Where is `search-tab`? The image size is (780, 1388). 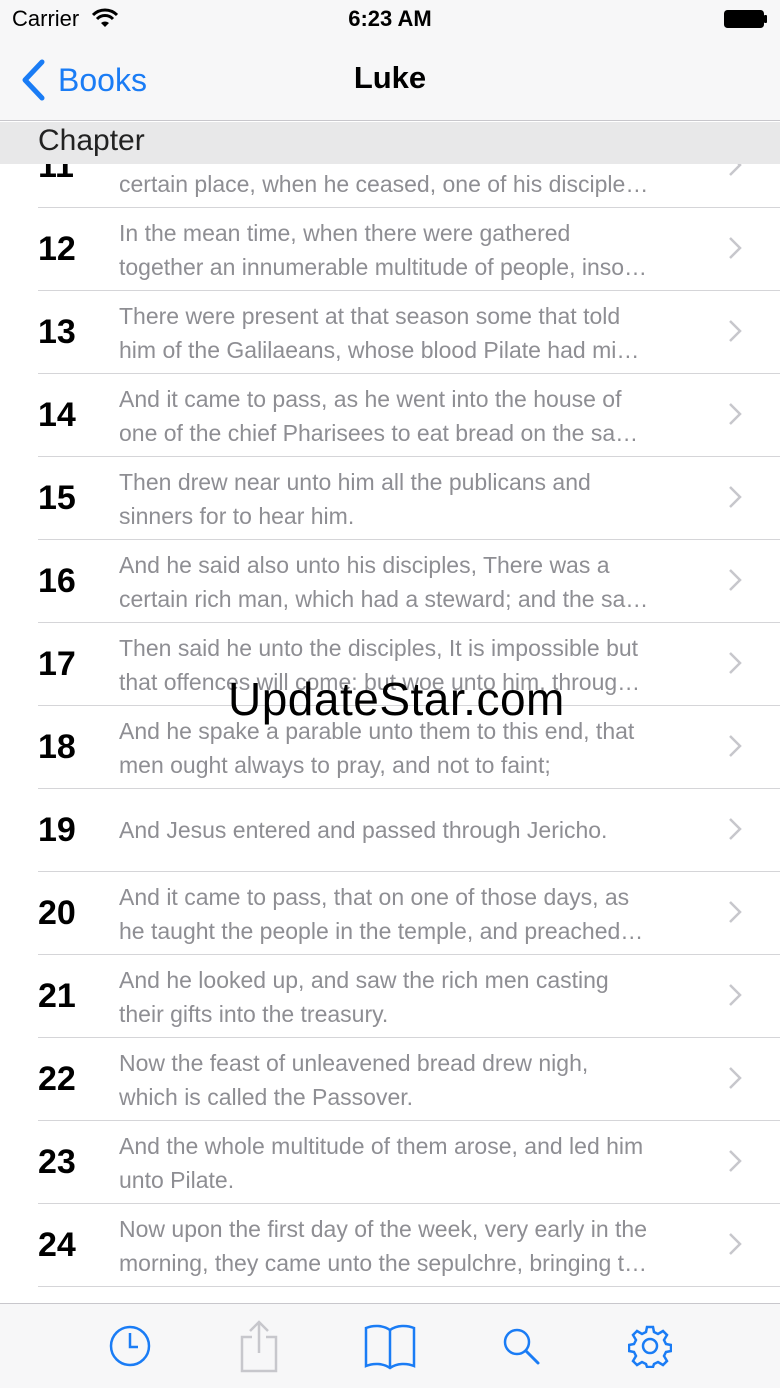 search-tab is located at coordinates (521, 1346).